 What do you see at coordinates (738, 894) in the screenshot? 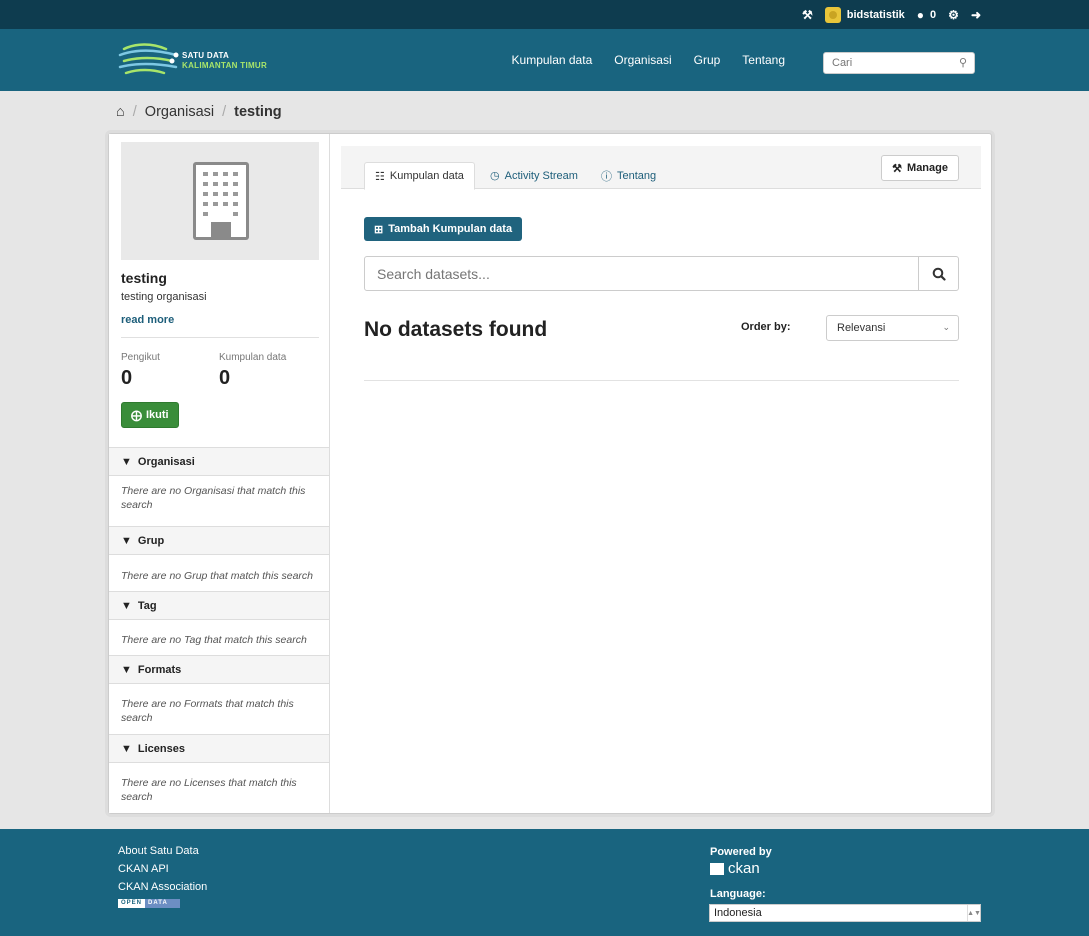
I see `language-label: Language:` at bounding box center [738, 894].